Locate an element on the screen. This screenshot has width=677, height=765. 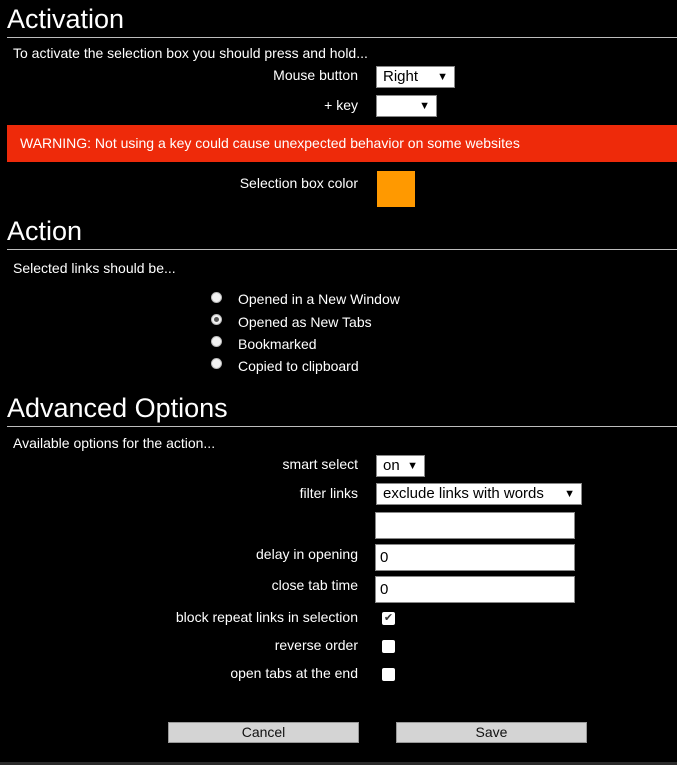
filter-links-value: exclude links with words is located at coordinates (463, 493).